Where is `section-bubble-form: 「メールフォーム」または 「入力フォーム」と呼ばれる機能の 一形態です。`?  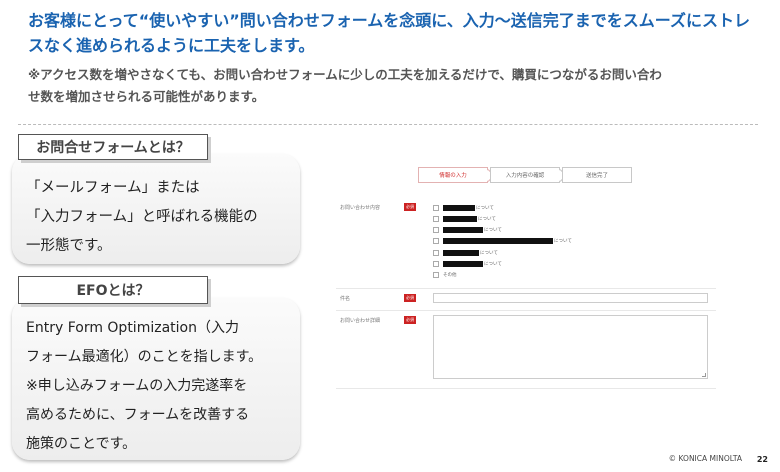 section-bubble-form: 「メールフォーム」または 「入力フォーム」と呼ばれる機能の 一形態です。 is located at coordinates (156, 209).